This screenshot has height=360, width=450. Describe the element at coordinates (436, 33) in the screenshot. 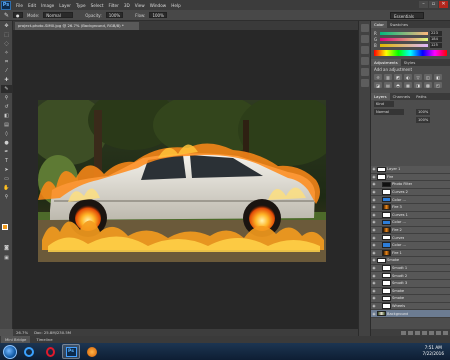

I see `red-value: 223` at that location.